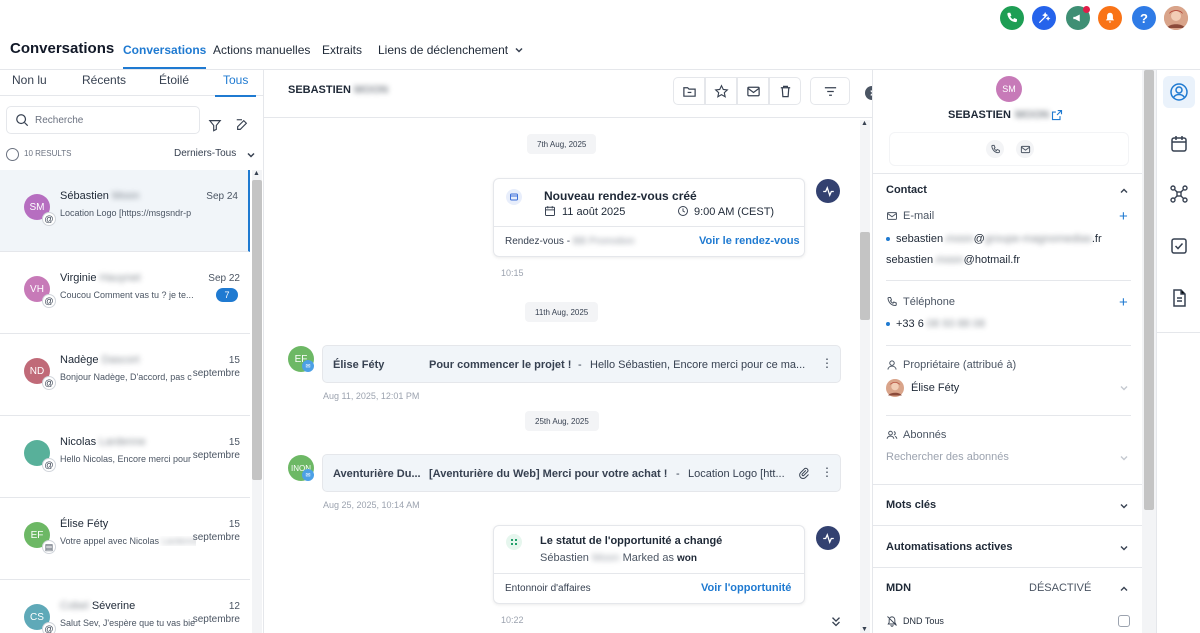  I want to click on tab-unread: Non lu, so click(29, 80).